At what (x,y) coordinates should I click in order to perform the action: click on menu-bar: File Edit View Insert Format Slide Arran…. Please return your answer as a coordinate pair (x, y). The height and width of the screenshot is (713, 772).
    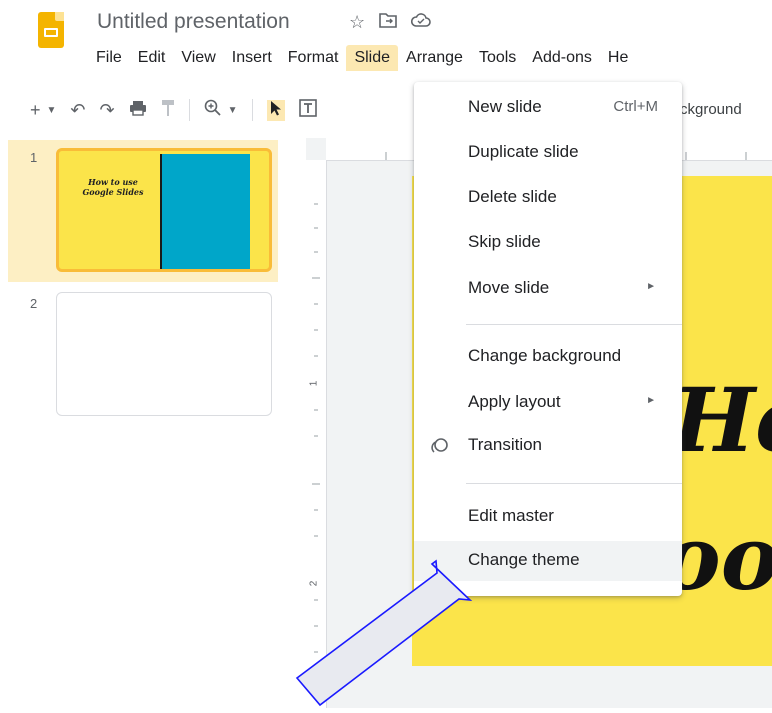
    Looking at the image, I should click on (362, 58).